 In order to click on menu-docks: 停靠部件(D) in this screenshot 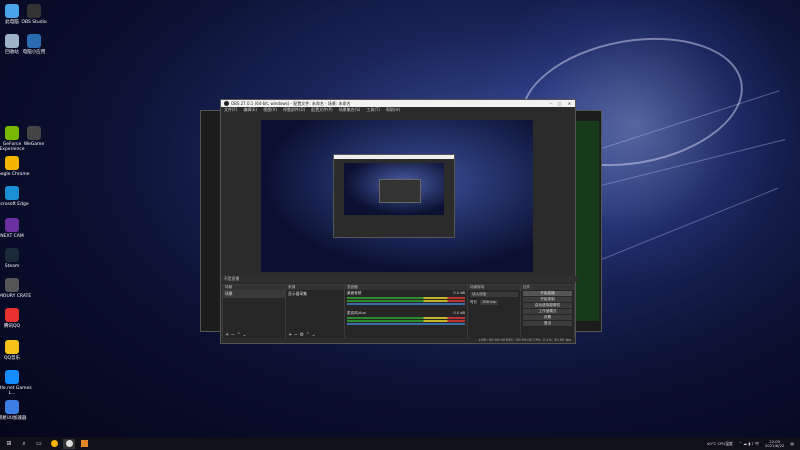, I will do `click(294, 110)`.